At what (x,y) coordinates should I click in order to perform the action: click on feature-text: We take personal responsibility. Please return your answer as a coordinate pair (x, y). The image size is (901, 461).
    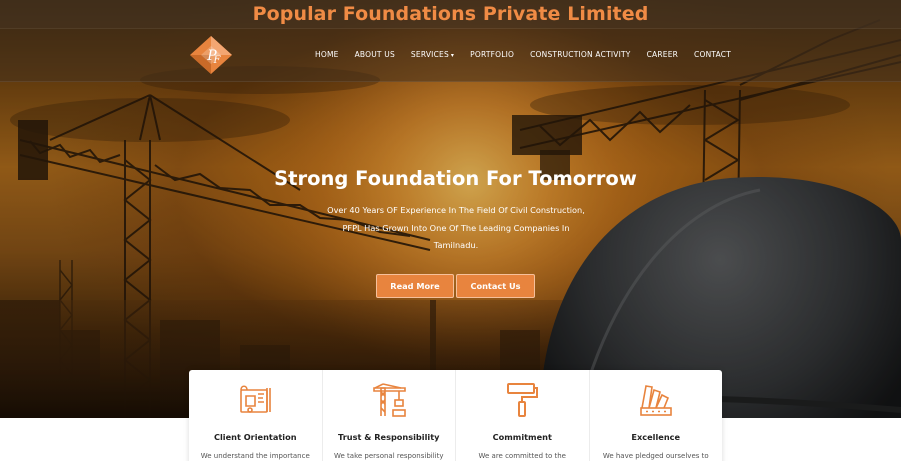
    Looking at the image, I should click on (389, 456).